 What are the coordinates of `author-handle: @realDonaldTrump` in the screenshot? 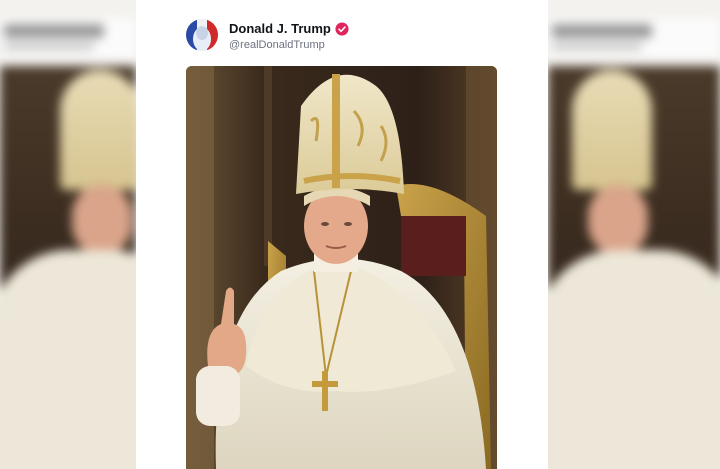 It's located at (277, 45).